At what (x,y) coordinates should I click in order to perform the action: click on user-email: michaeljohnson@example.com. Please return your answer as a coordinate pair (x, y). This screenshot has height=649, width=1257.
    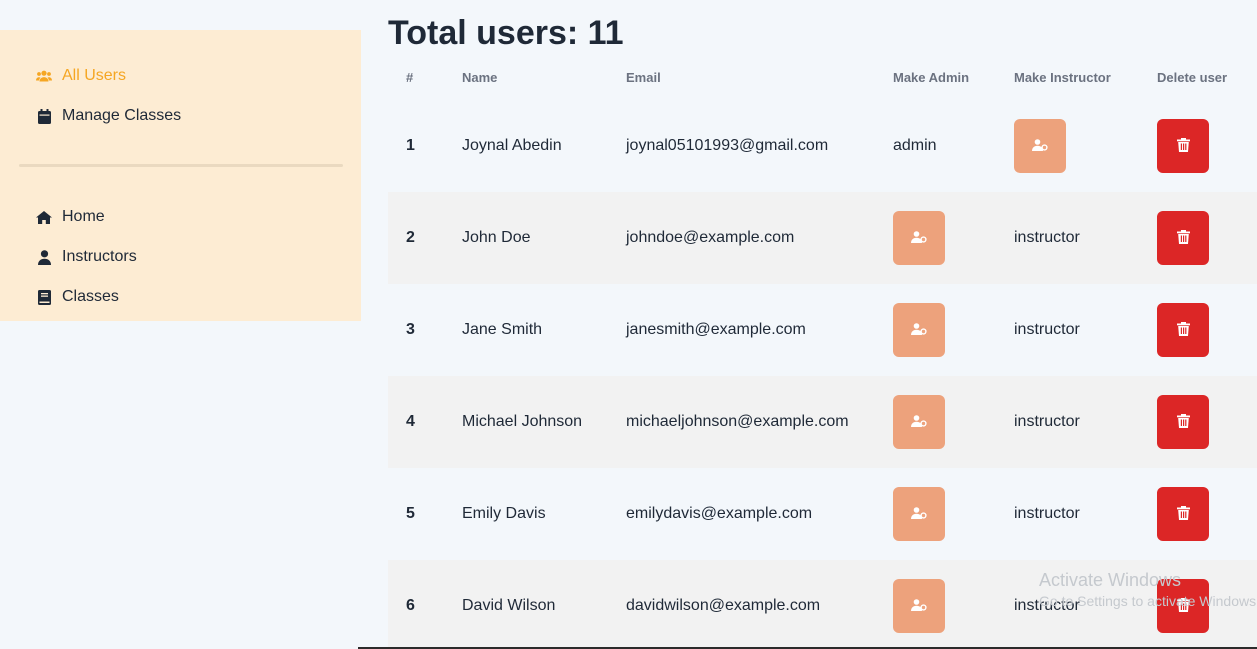
    Looking at the image, I should click on (737, 421).